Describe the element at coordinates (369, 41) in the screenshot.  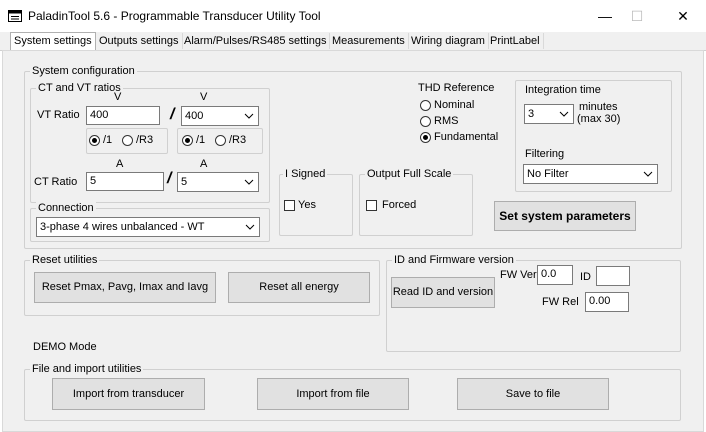
I see `tab-measurements: Measurements` at that location.